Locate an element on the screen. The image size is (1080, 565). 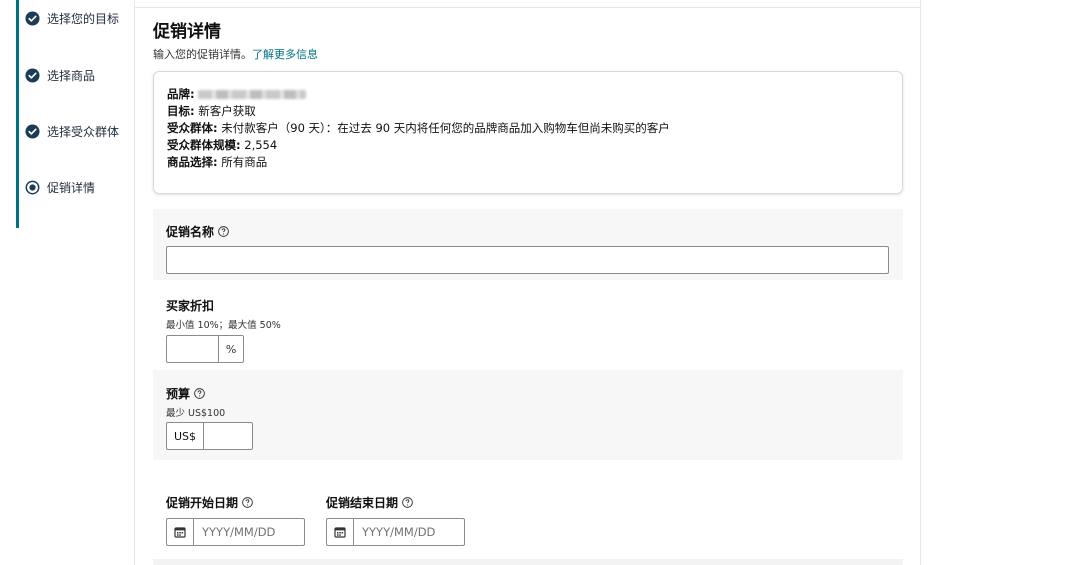
discount-input is located at coordinates (192, 349).